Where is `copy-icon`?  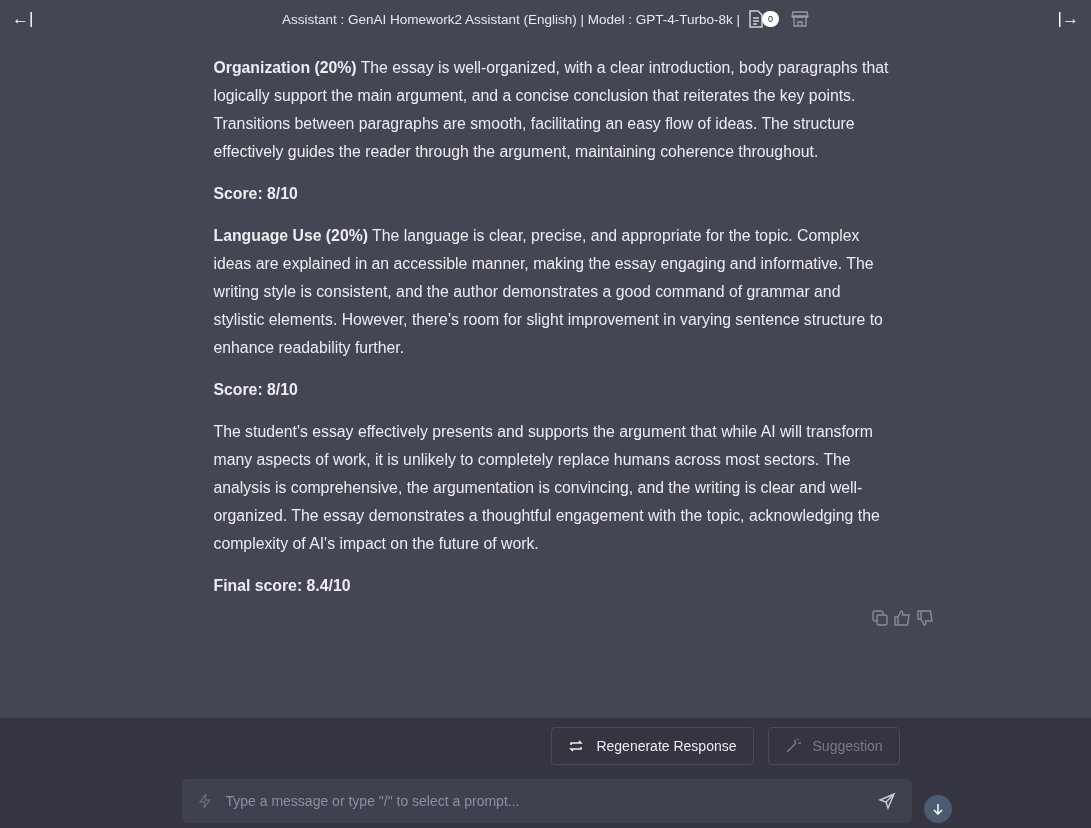
copy-icon is located at coordinates (879, 618).